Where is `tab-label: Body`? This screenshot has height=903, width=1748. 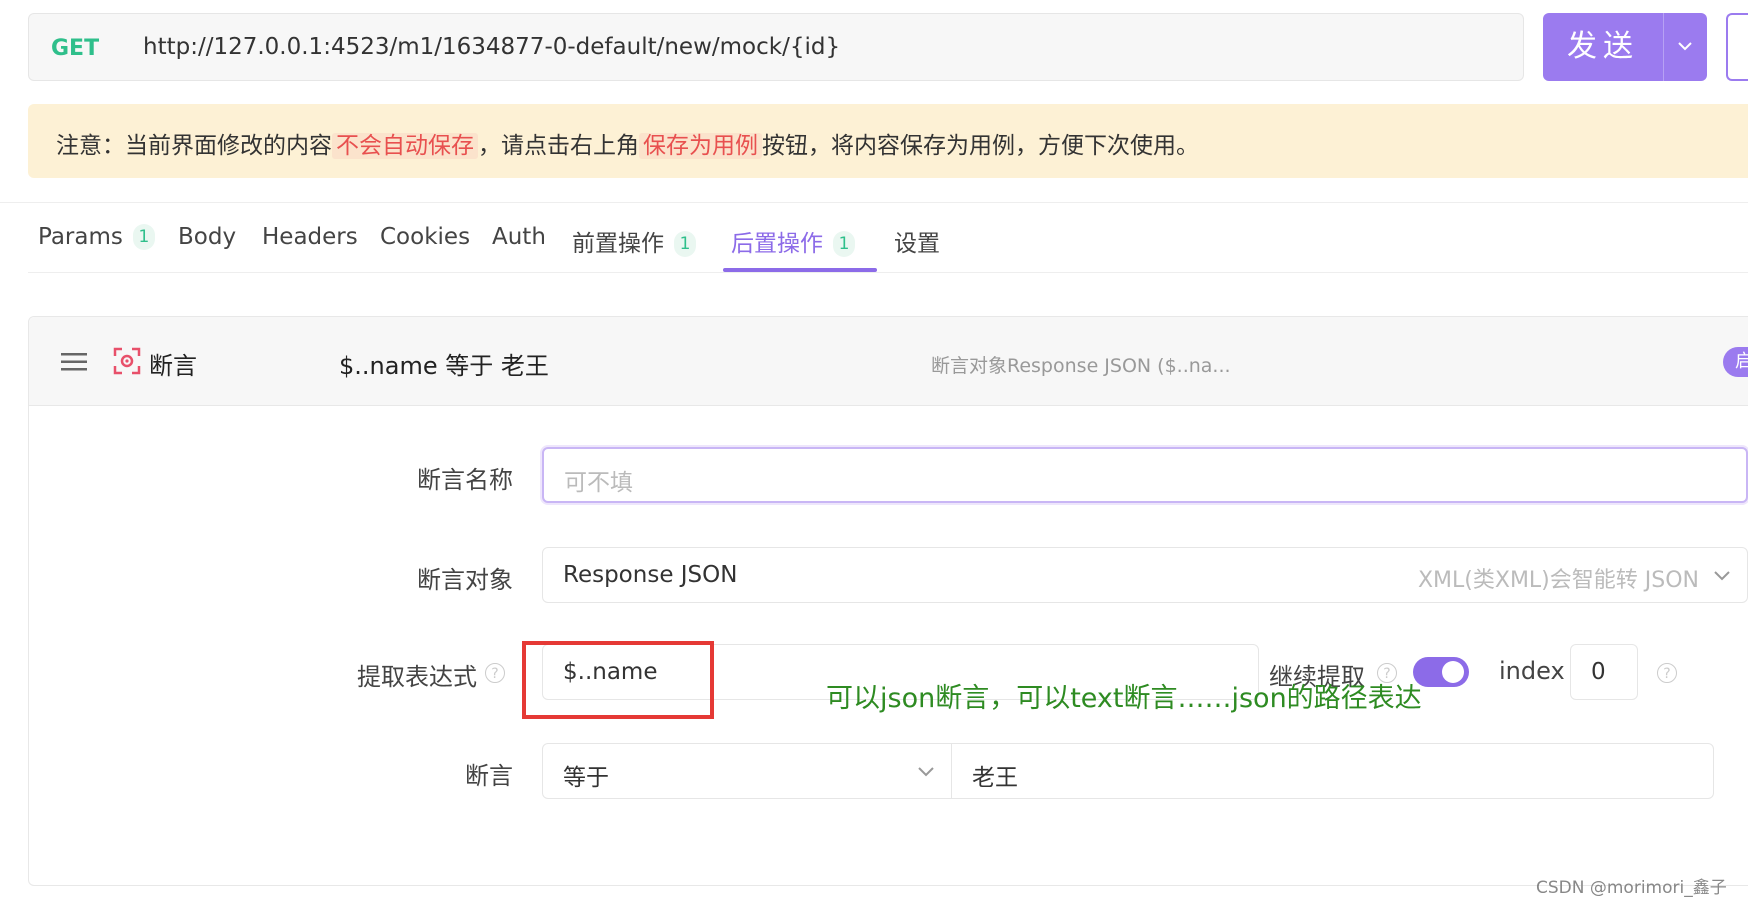 tab-label: Body is located at coordinates (207, 237).